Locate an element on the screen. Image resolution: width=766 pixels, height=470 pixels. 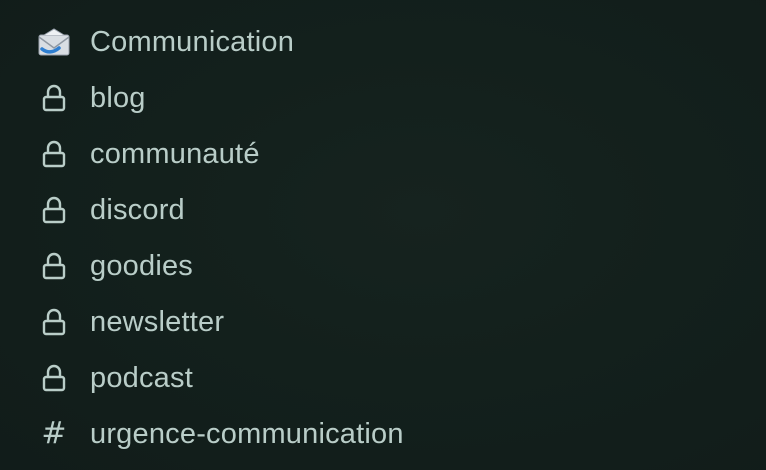
channel-item-urgence-communication: # urgence-communication is located at coordinates (383, 434).